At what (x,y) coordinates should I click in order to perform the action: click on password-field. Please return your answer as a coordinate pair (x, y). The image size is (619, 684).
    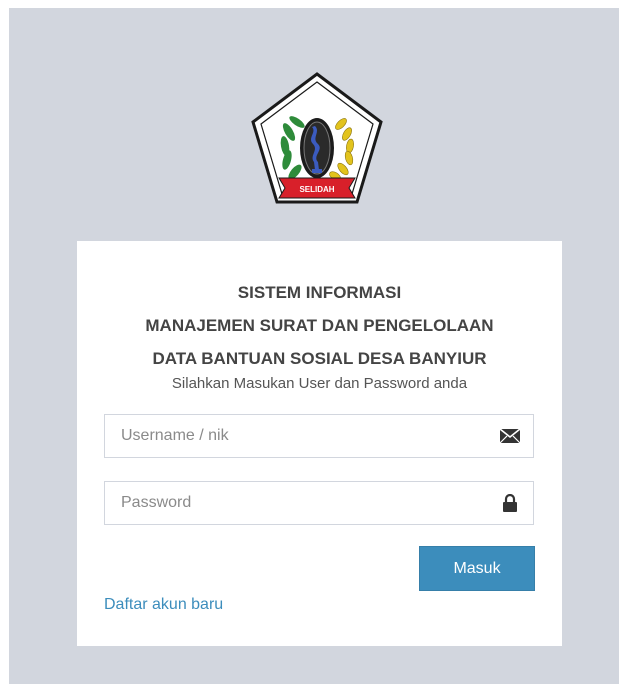
    Looking at the image, I should click on (319, 503).